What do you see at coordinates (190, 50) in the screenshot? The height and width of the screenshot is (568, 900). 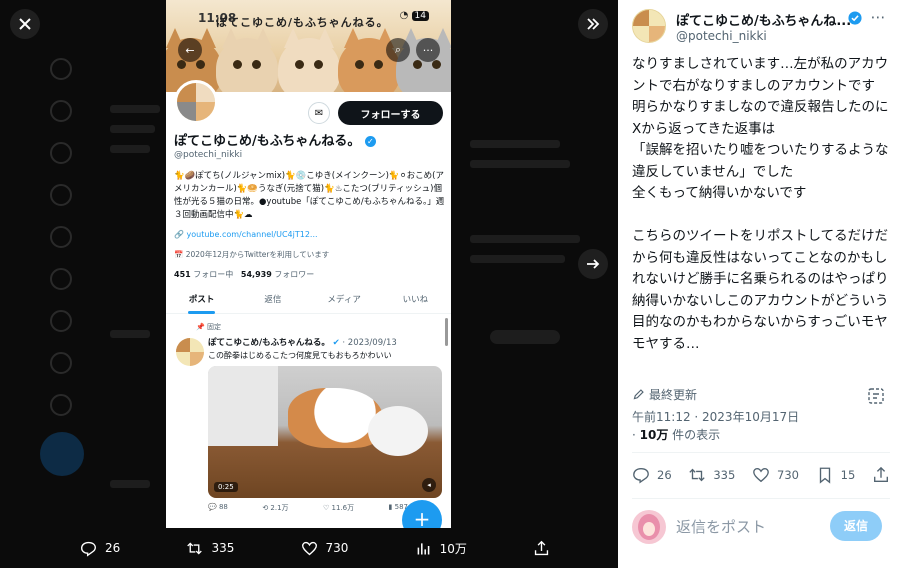 I see `back-arrow-icon: ←` at bounding box center [190, 50].